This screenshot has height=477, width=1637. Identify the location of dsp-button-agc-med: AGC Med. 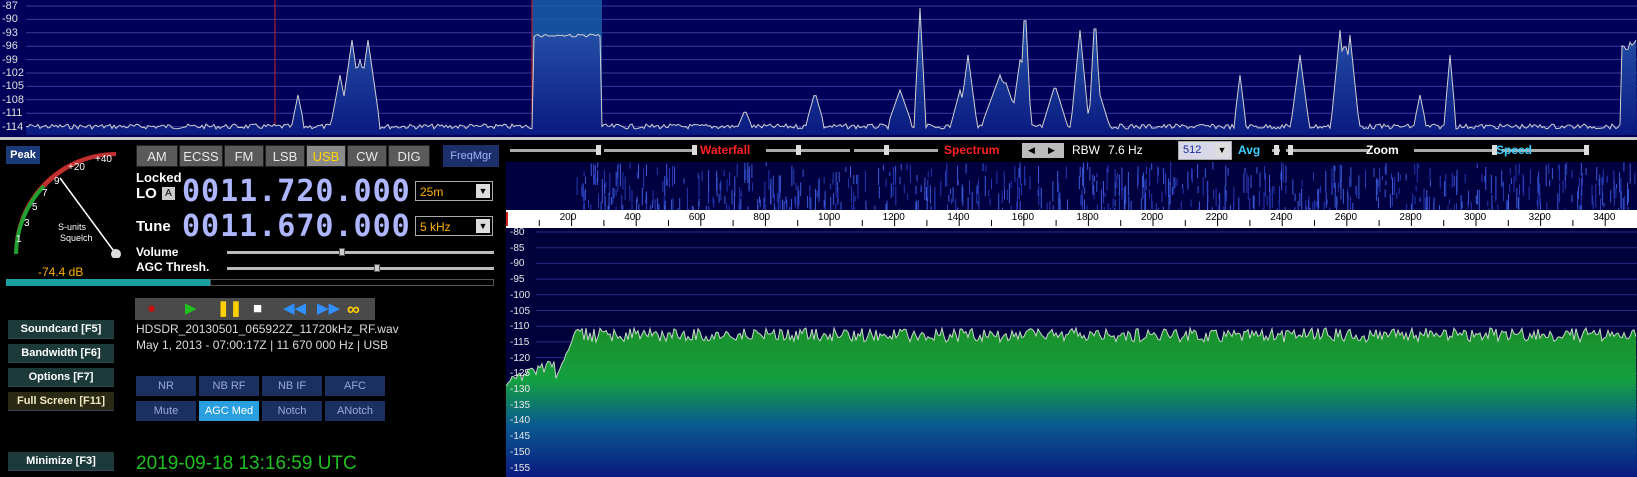
(229, 411).